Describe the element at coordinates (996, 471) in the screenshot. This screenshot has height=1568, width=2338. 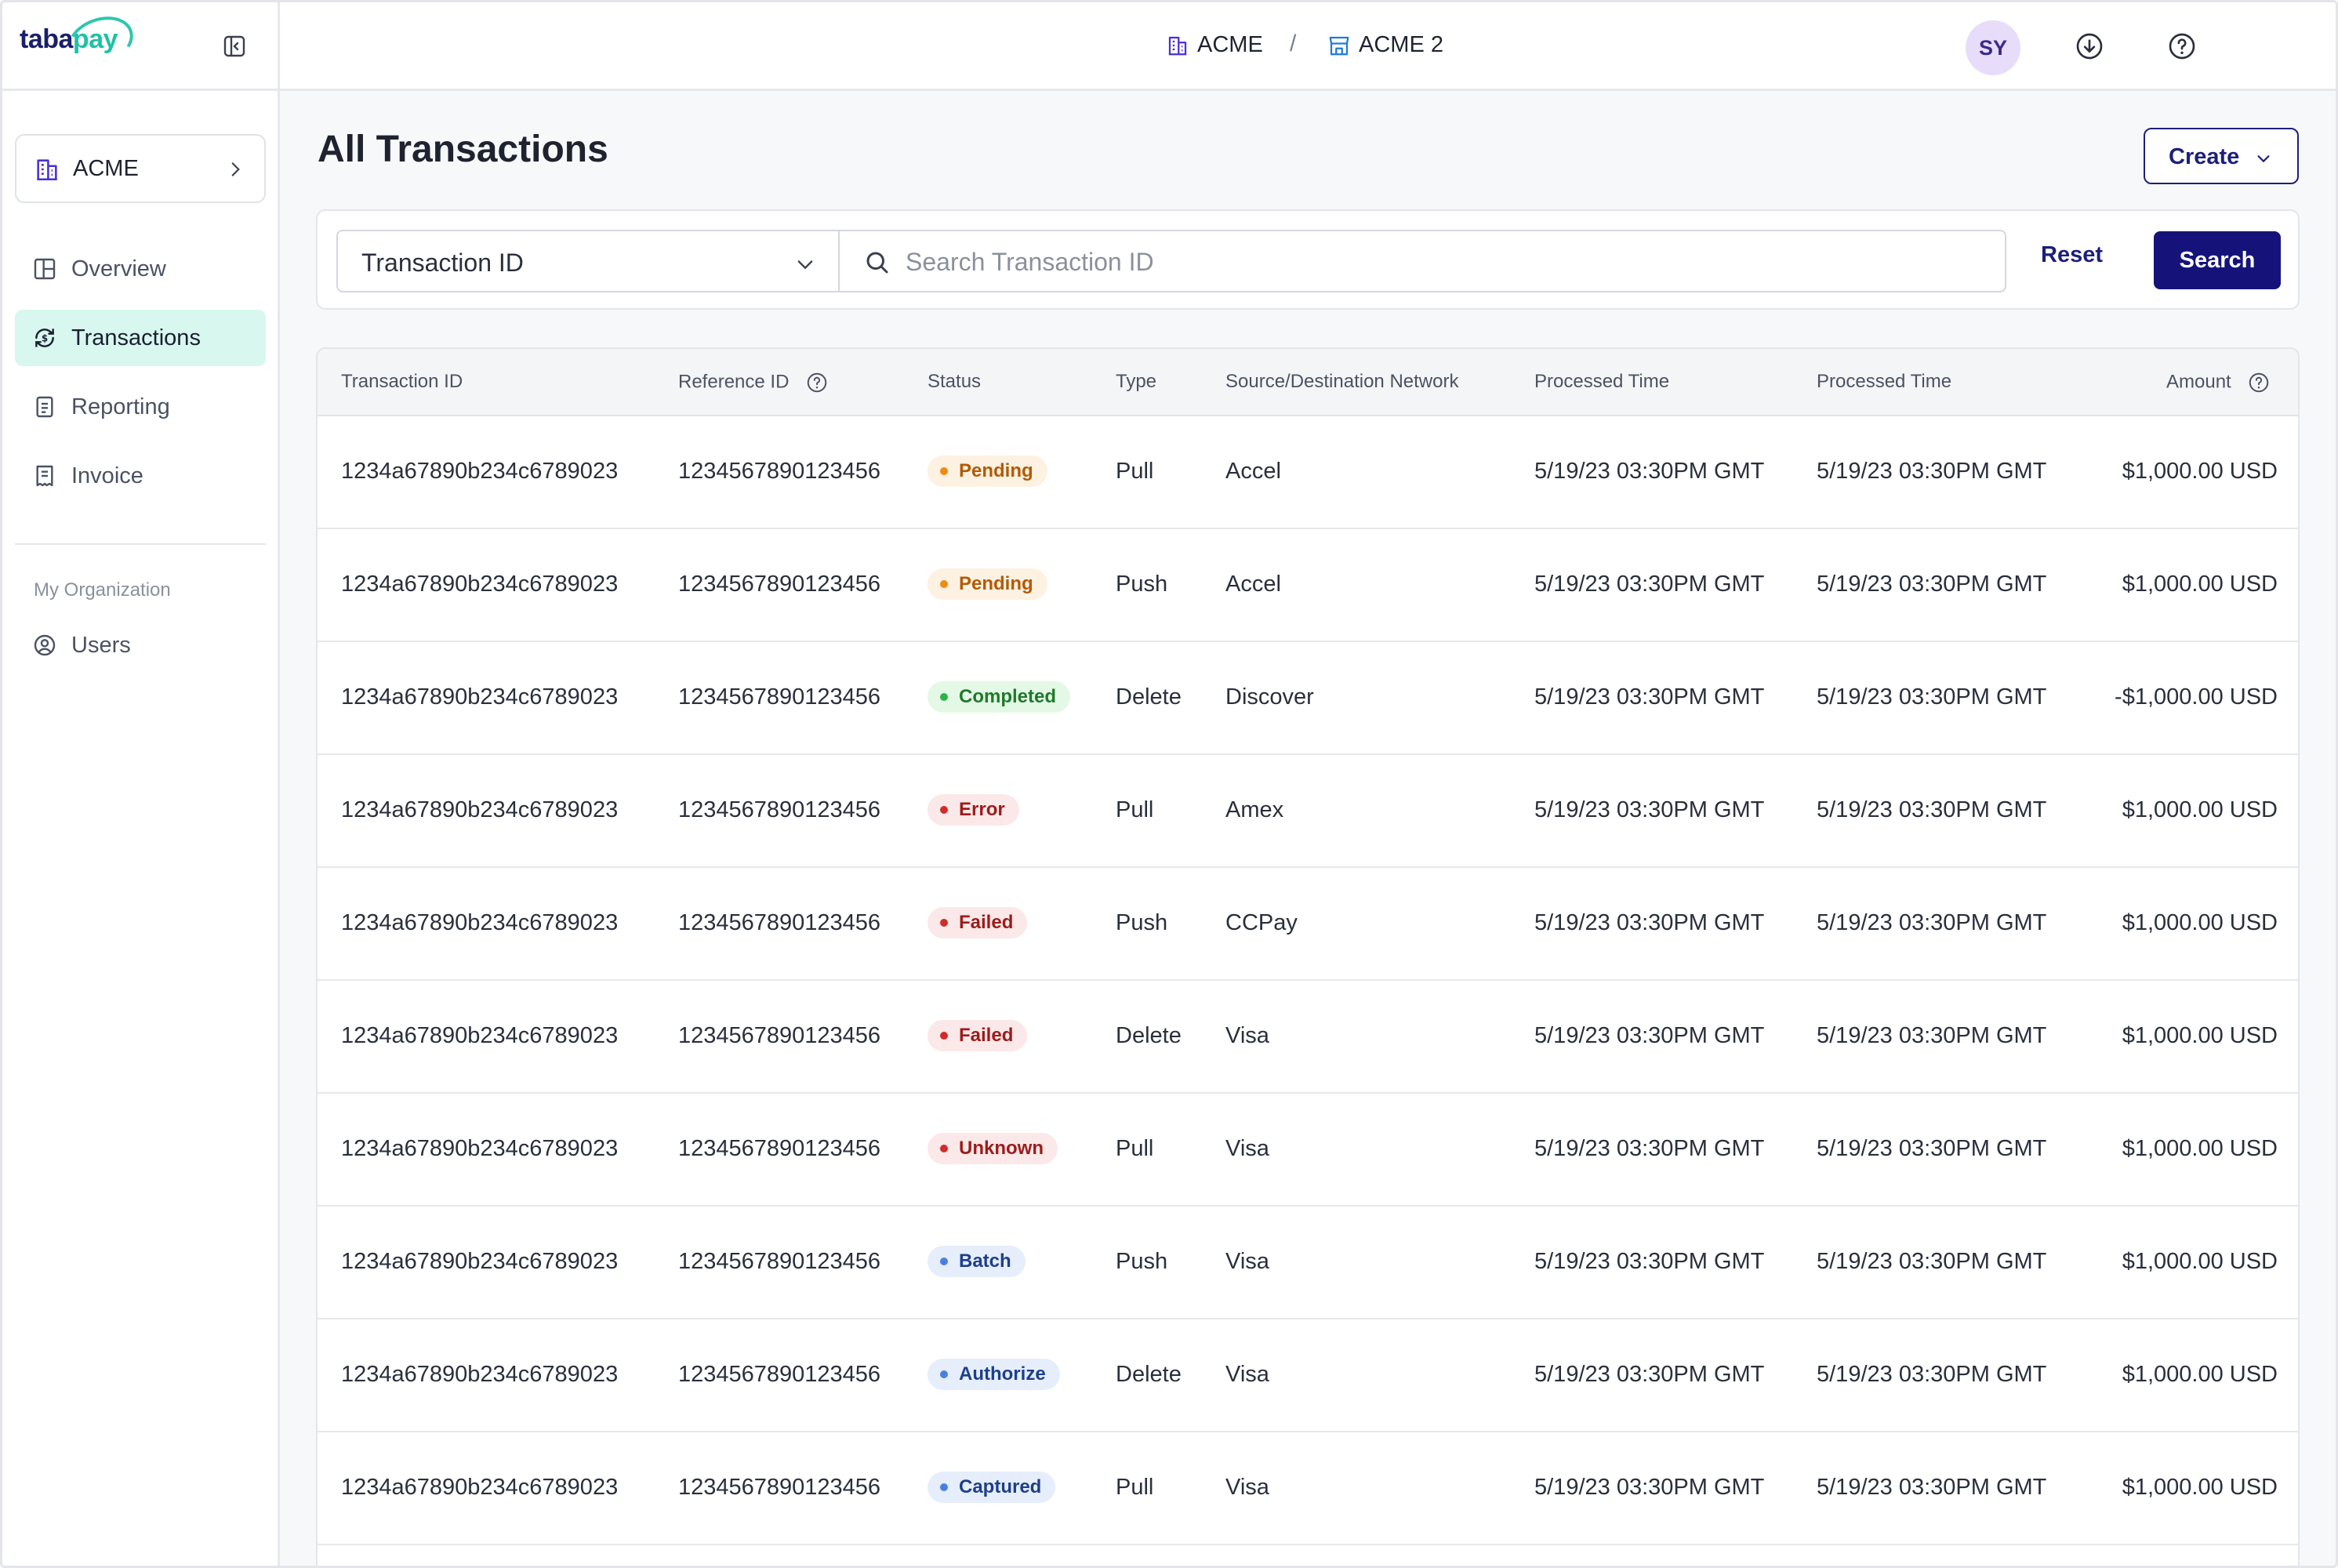
I see `status-label: Pending` at that location.